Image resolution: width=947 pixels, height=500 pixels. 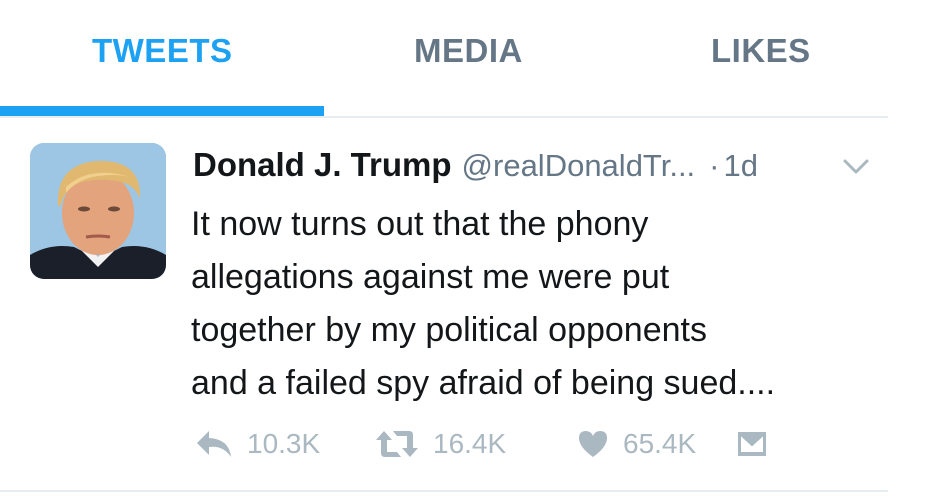 What do you see at coordinates (468, 51) in the screenshot?
I see `tab-media: MEDIA` at bounding box center [468, 51].